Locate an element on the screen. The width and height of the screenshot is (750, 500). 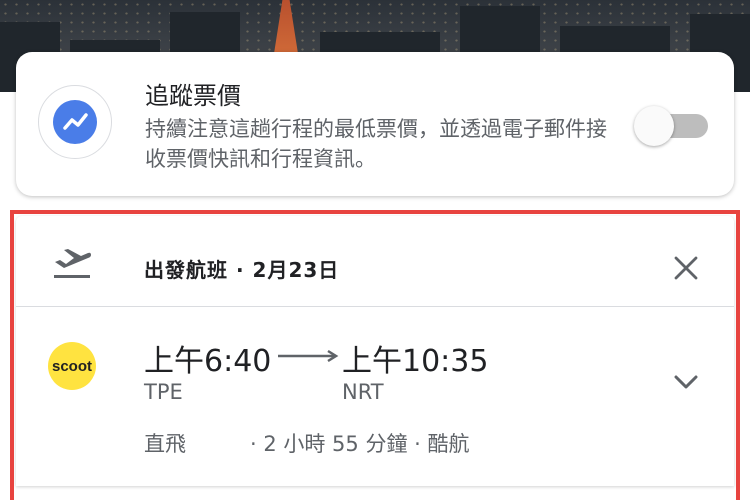
trending-line-icon is located at coordinates (75, 122).